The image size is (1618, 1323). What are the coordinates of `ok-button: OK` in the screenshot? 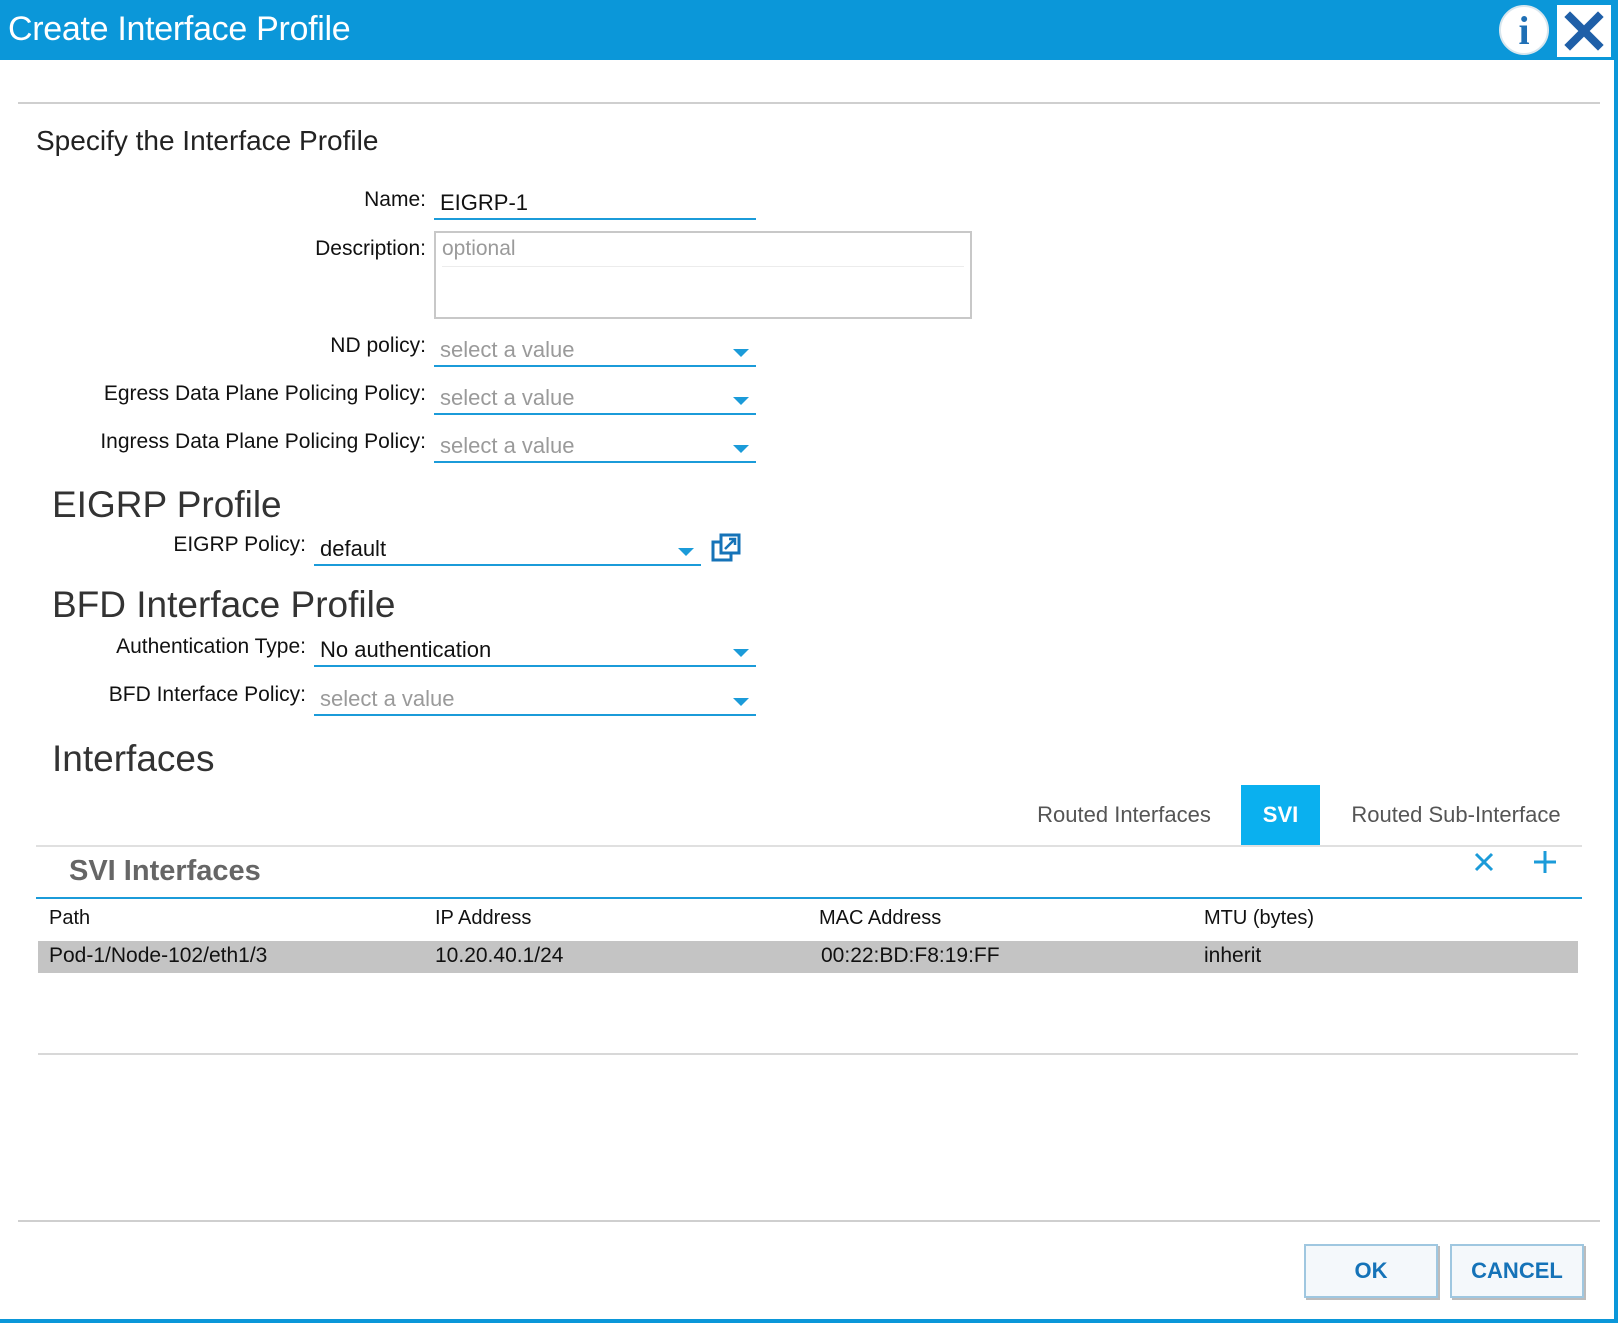 It's located at (1371, 1271).